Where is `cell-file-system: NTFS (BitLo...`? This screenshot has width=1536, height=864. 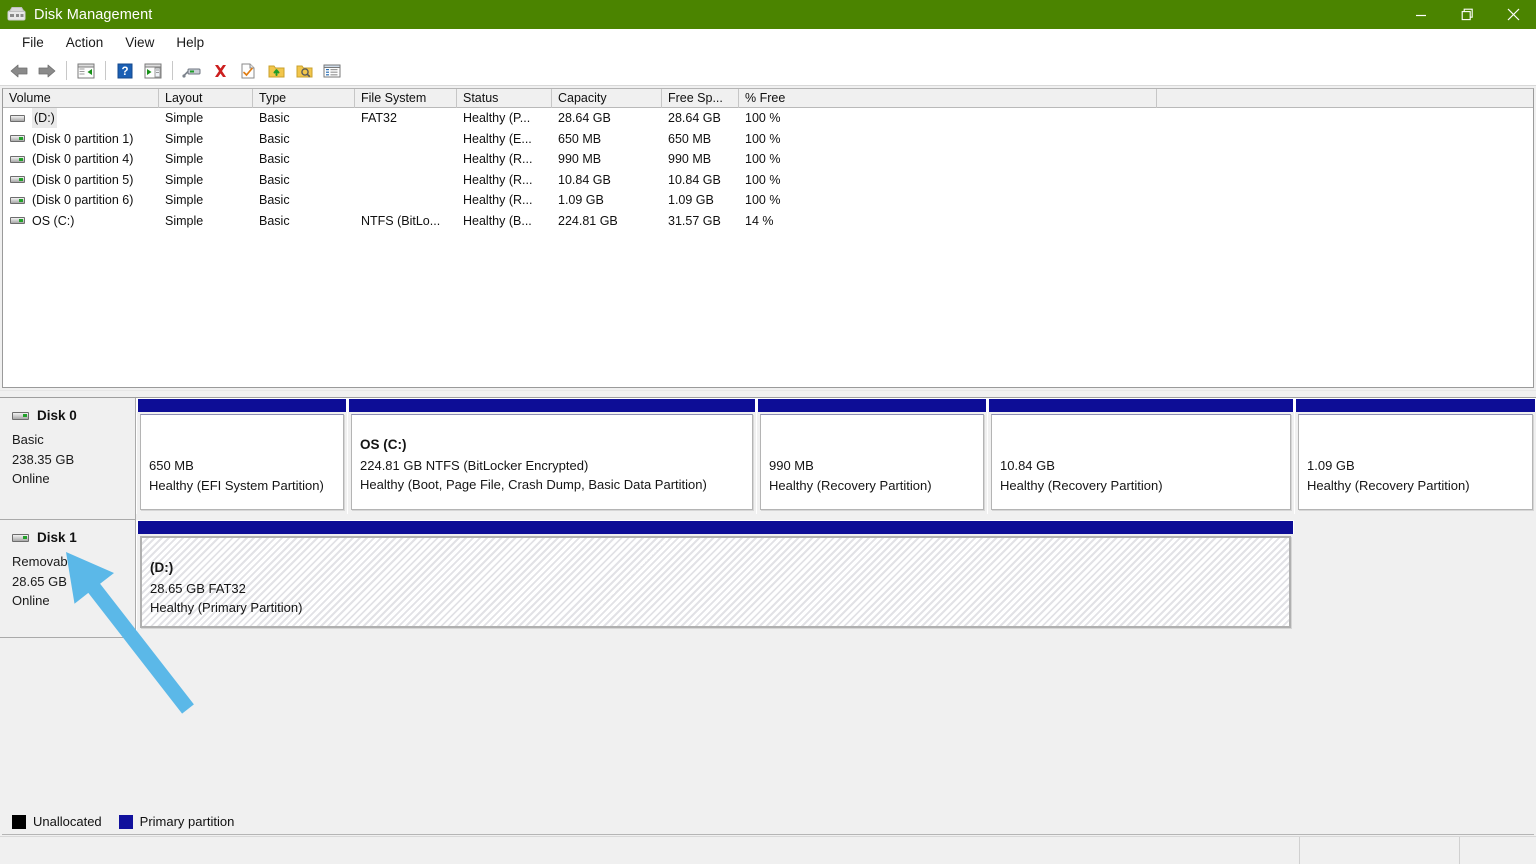
cell-file-system: NTFS (BitLo... is located at coordinates (401, 220).